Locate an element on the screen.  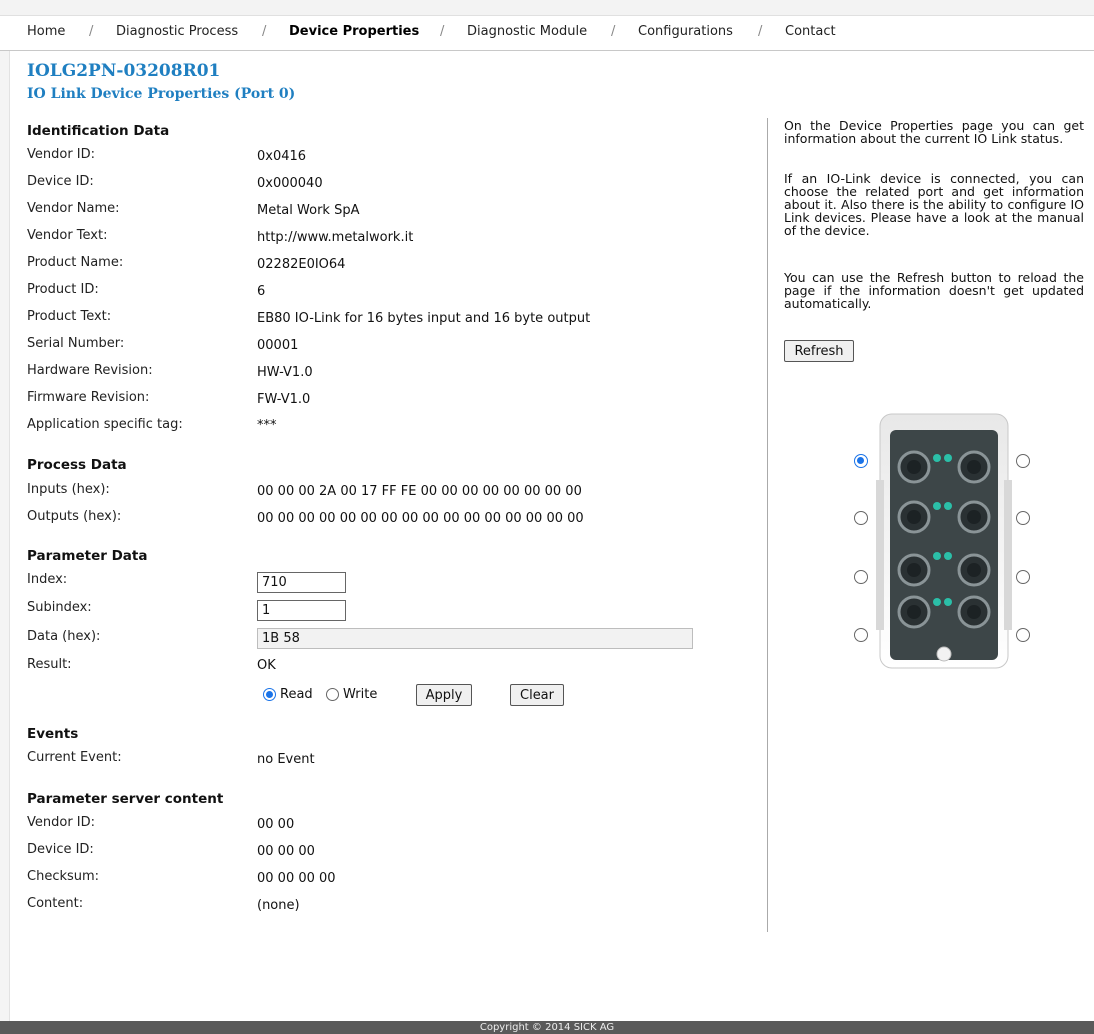
browser-top-strip is located at coordinates (547, 8).